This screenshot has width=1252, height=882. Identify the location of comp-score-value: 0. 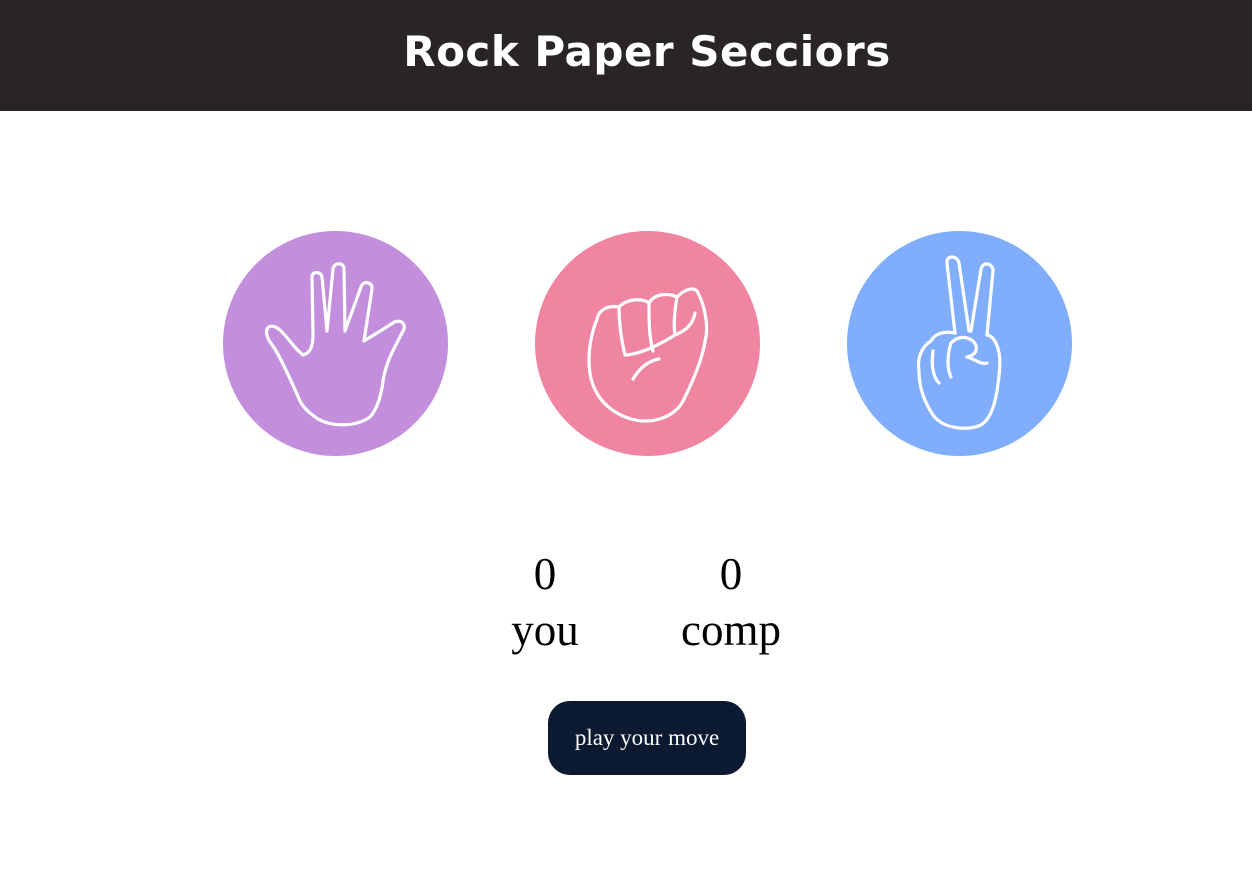
(731, 574).